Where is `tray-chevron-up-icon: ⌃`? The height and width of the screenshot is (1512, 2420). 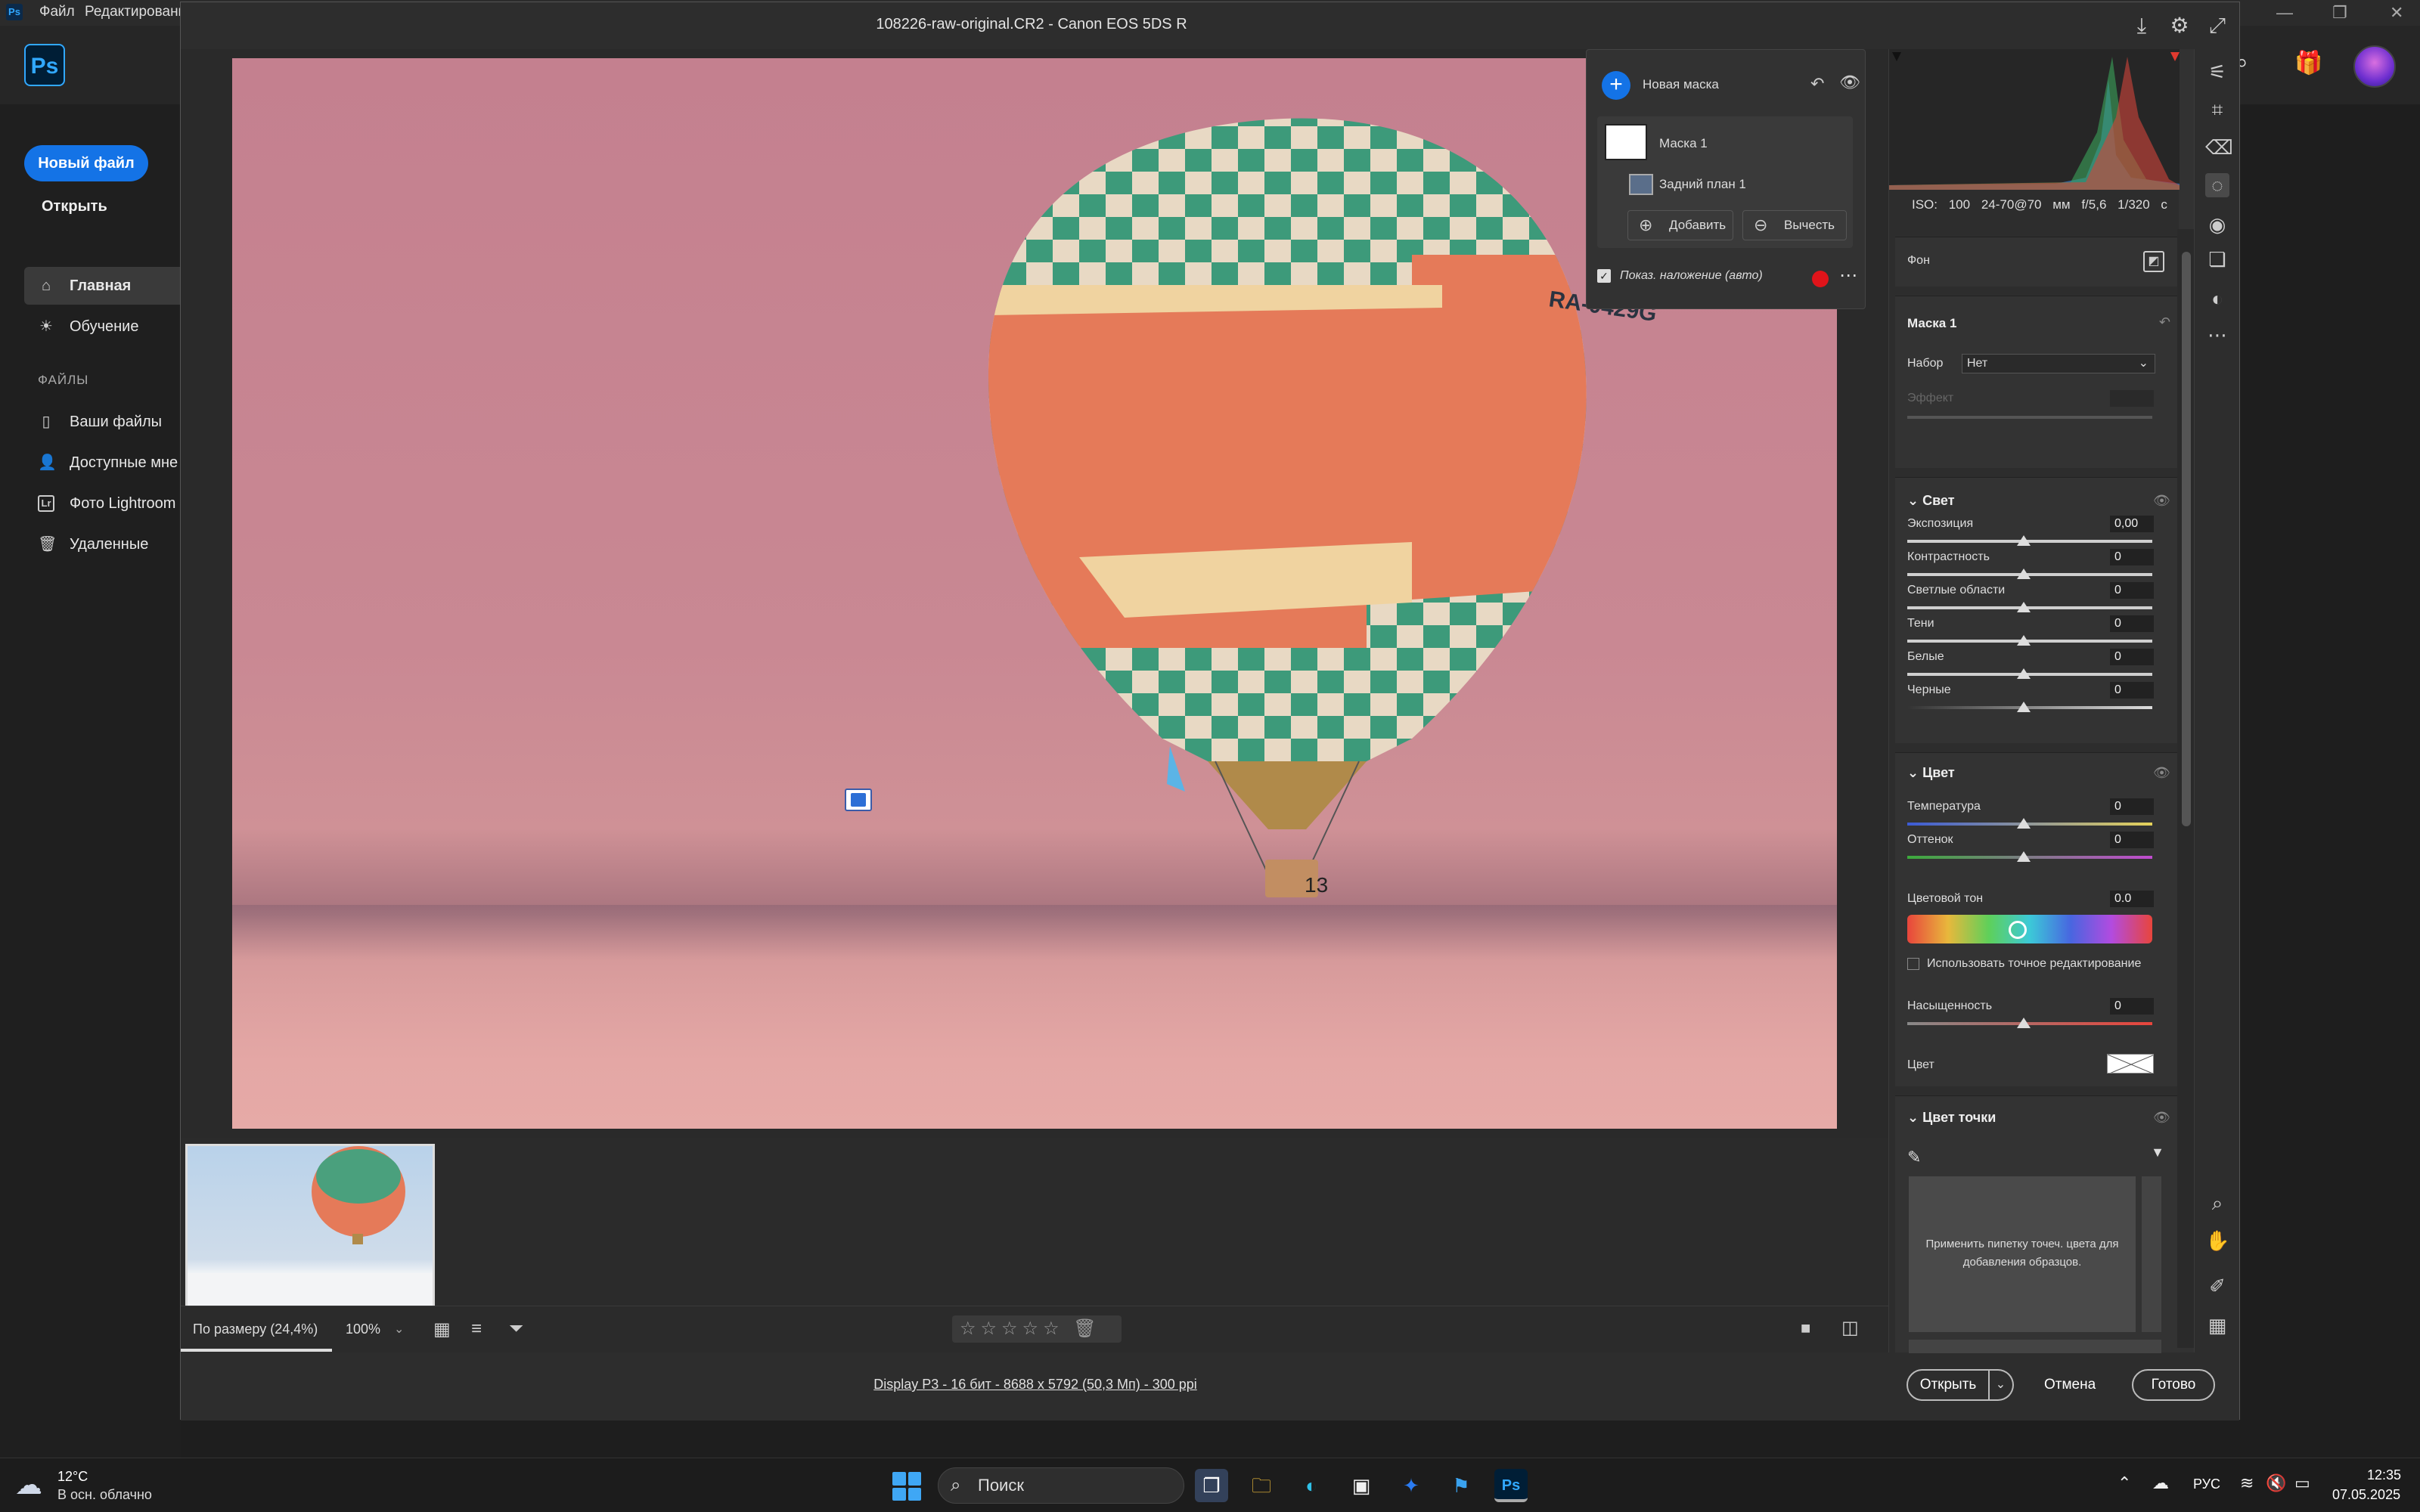 tray-chevron-up-icon: ⌃ is located at coordinates (2124, 1483).